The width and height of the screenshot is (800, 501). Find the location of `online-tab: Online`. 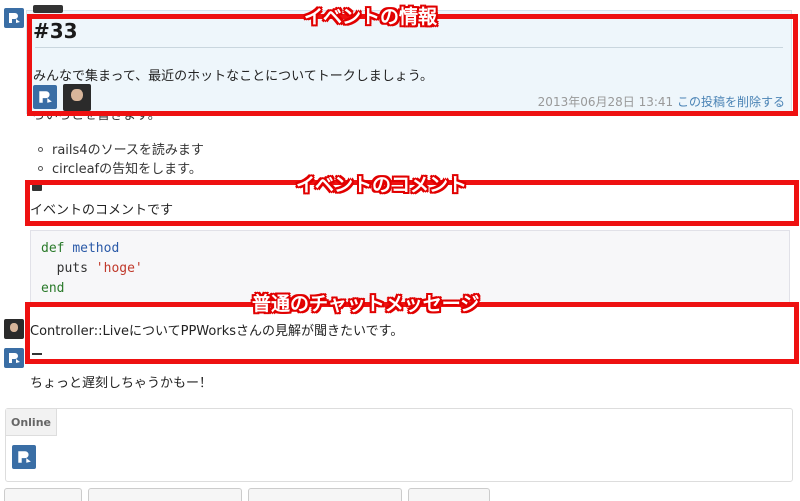

online-tab: Online is located at coordinates (31, 422).